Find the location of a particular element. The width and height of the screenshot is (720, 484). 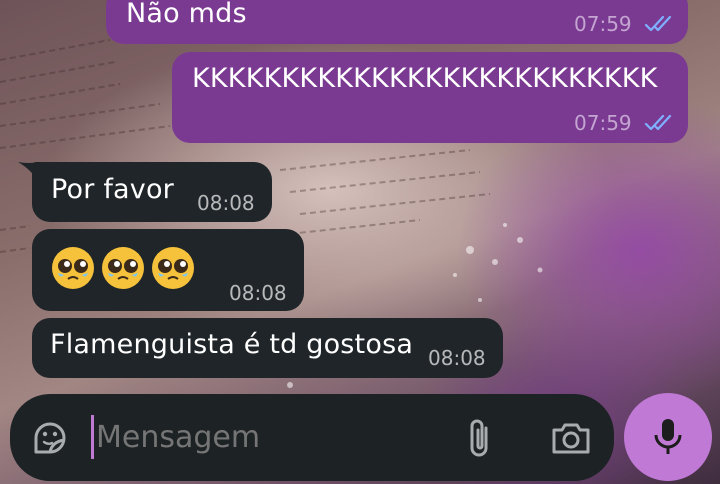

message-bubble-outgoing: Não mds 07:59 is located at coordinates (397, 22).